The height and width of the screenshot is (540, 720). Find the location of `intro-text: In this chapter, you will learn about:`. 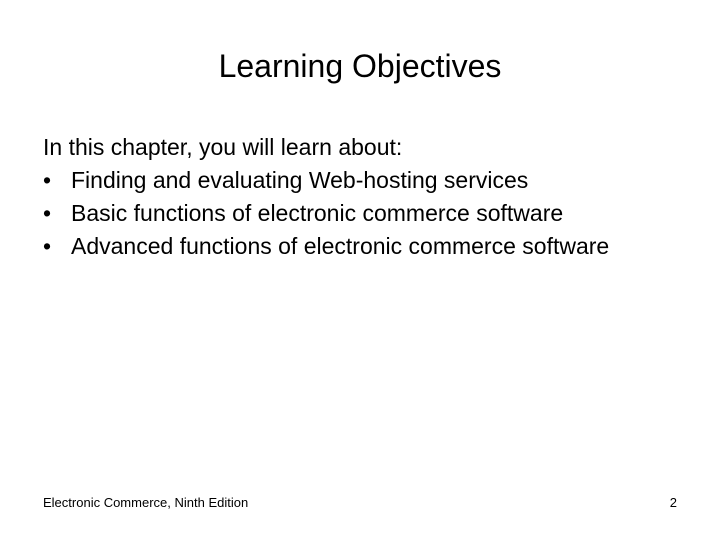

intro-text: In this chapter, you will learn about: is located at coordinates (223, 147).